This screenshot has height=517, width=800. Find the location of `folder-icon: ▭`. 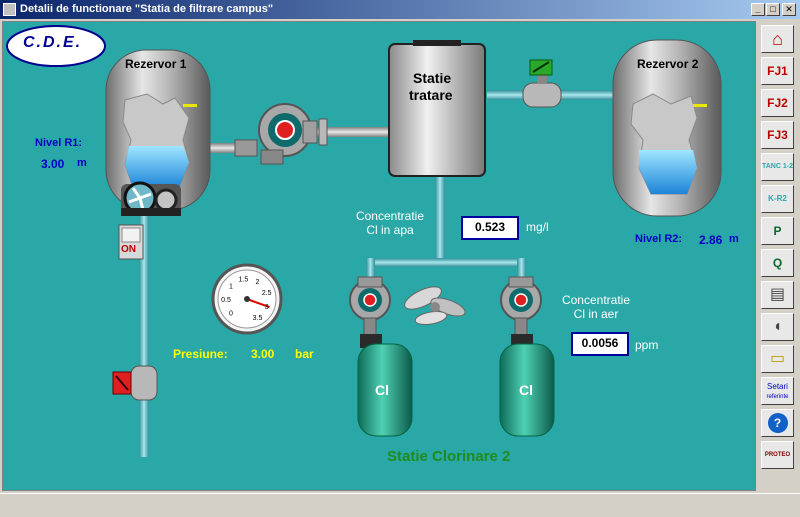

folder-icon: ▭ is located at coordinates (777, 358).